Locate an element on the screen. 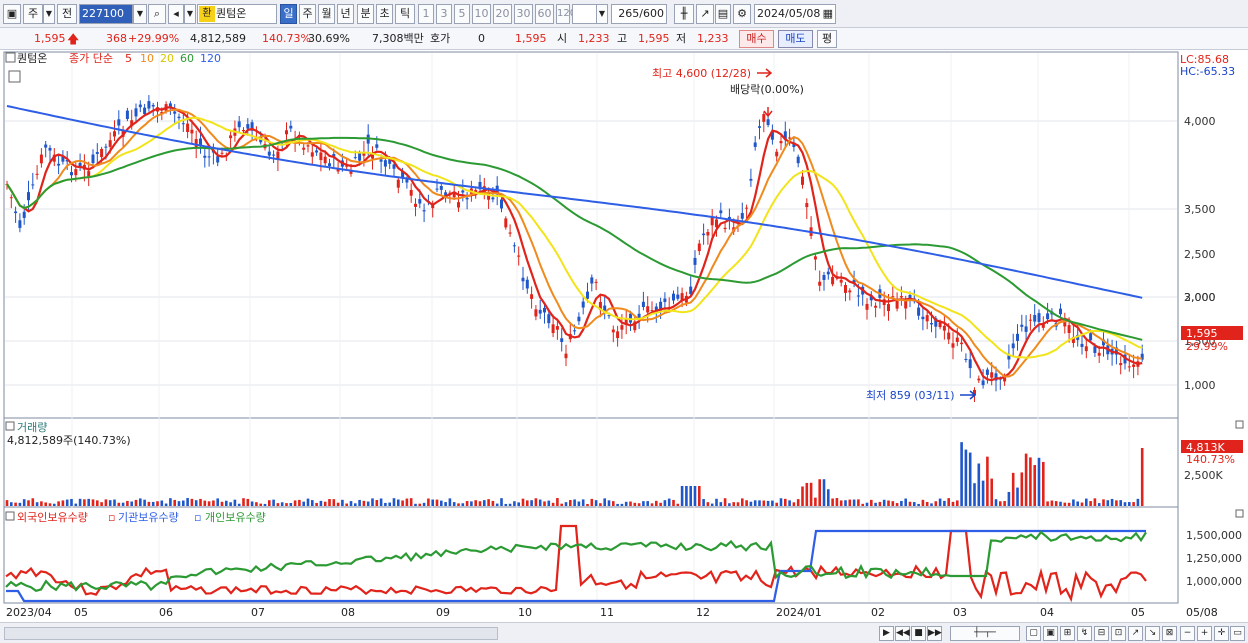  volume-panel-close-icon is located at coordinates (1239, 424).